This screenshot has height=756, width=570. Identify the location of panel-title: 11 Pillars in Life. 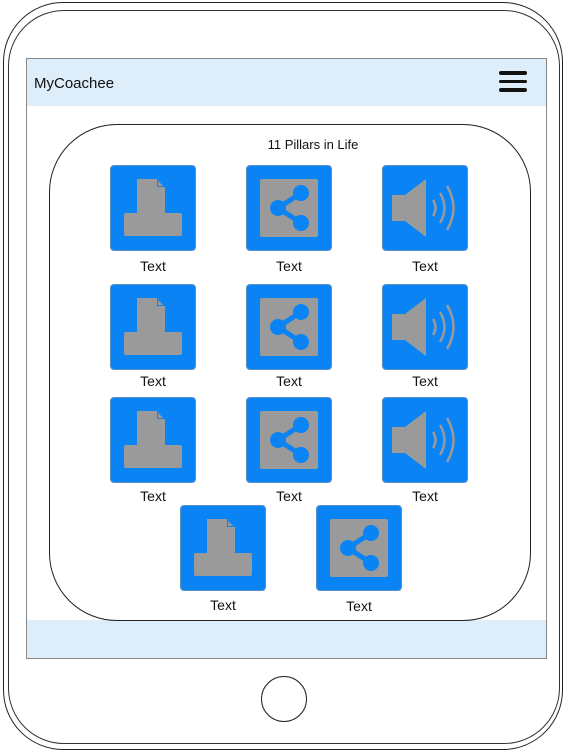
(313, 144).